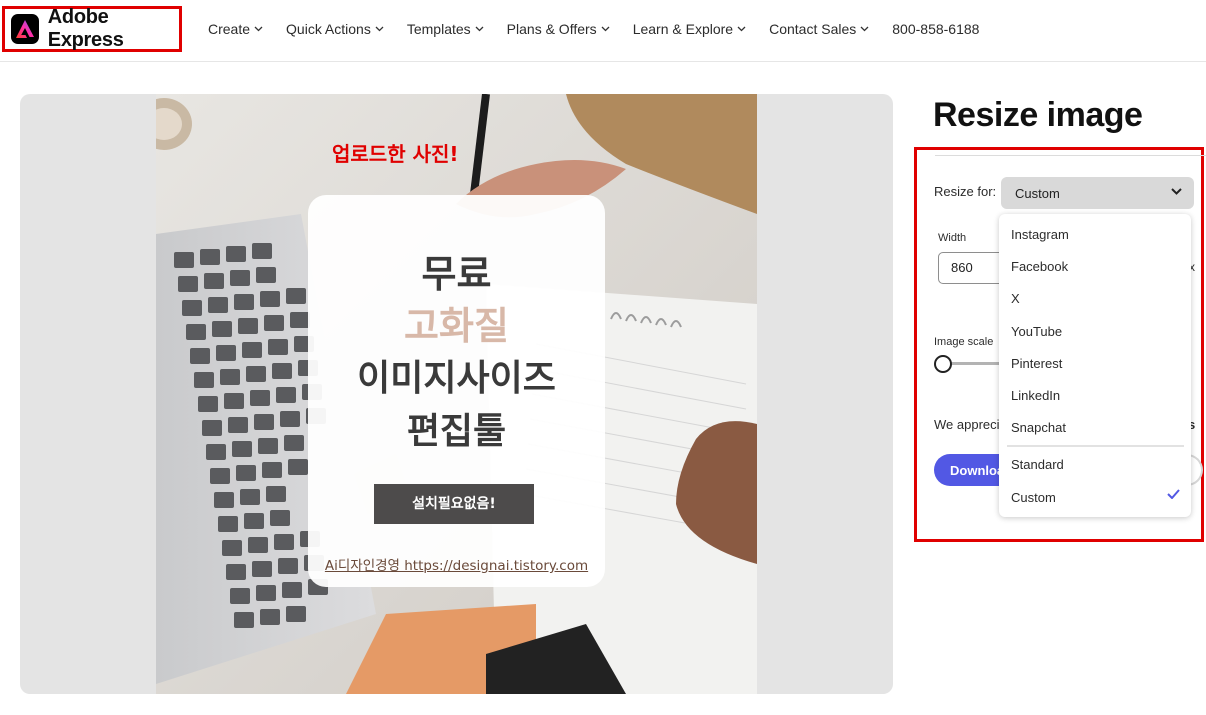  What do you see at coordinates (1037, 464) in the screenshot?
I see `option-standard: Standard` at bounding box center [1037, 464].